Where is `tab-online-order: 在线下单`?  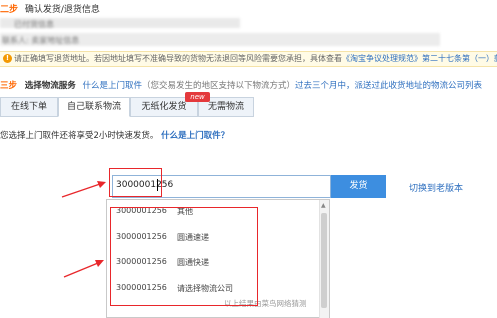 tab-online-order: 在线下单 is located at coordinates (29, 107).